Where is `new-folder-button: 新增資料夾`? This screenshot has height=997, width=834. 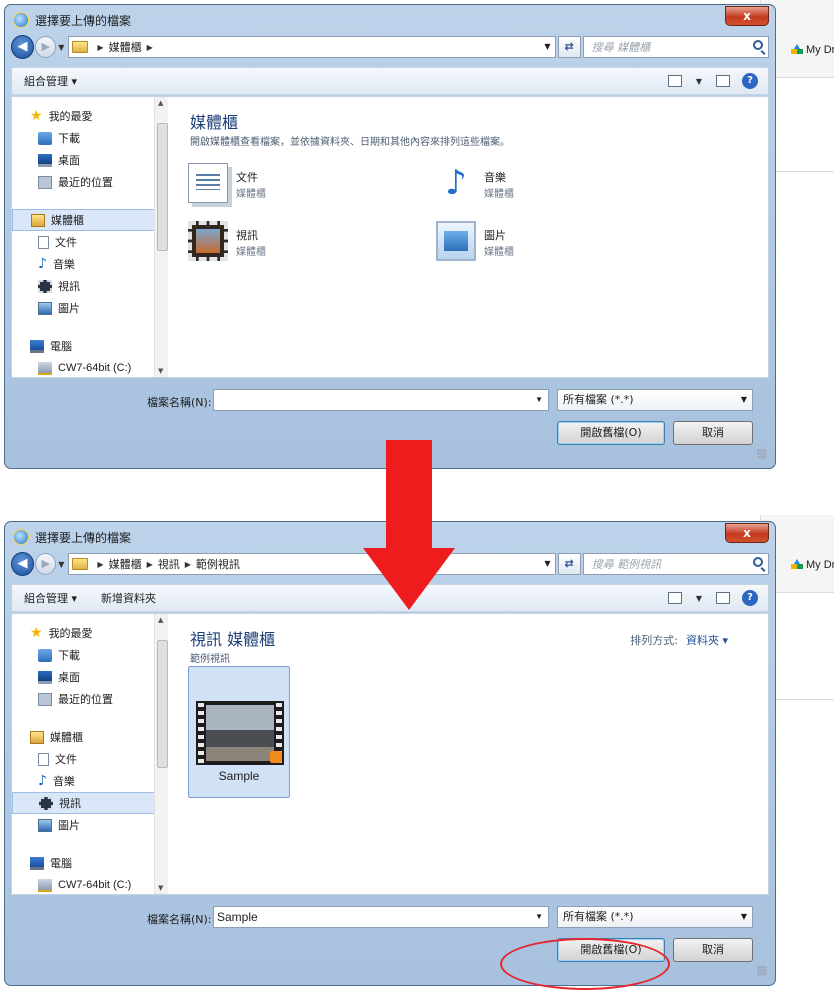
new-folder-button: 新增資料夾 is located at coordinates (128, 598).